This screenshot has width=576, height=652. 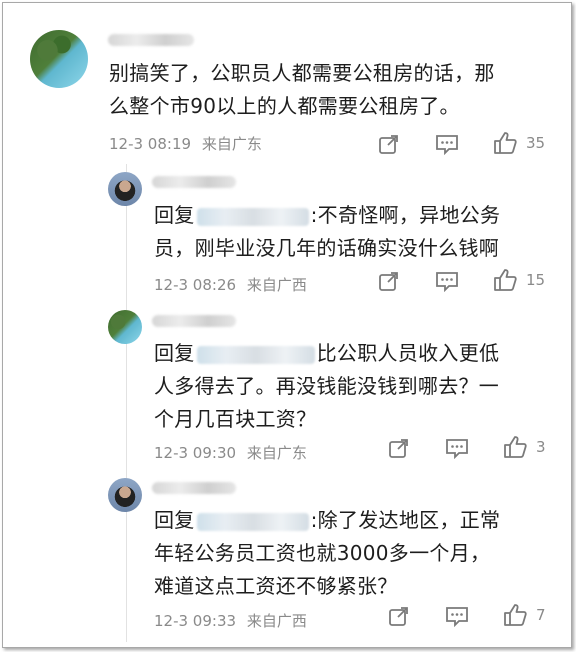 I want to click on reply-meta: 12-3 09:30 来自广东, so click(x=230, y=452).